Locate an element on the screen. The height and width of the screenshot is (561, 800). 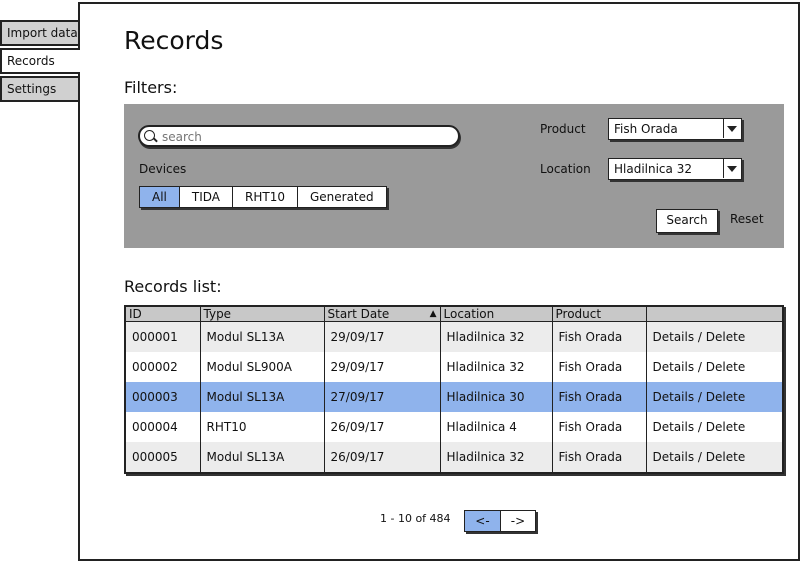
side-tabs: Import data Records Settings is located at coordinates (40, 62).